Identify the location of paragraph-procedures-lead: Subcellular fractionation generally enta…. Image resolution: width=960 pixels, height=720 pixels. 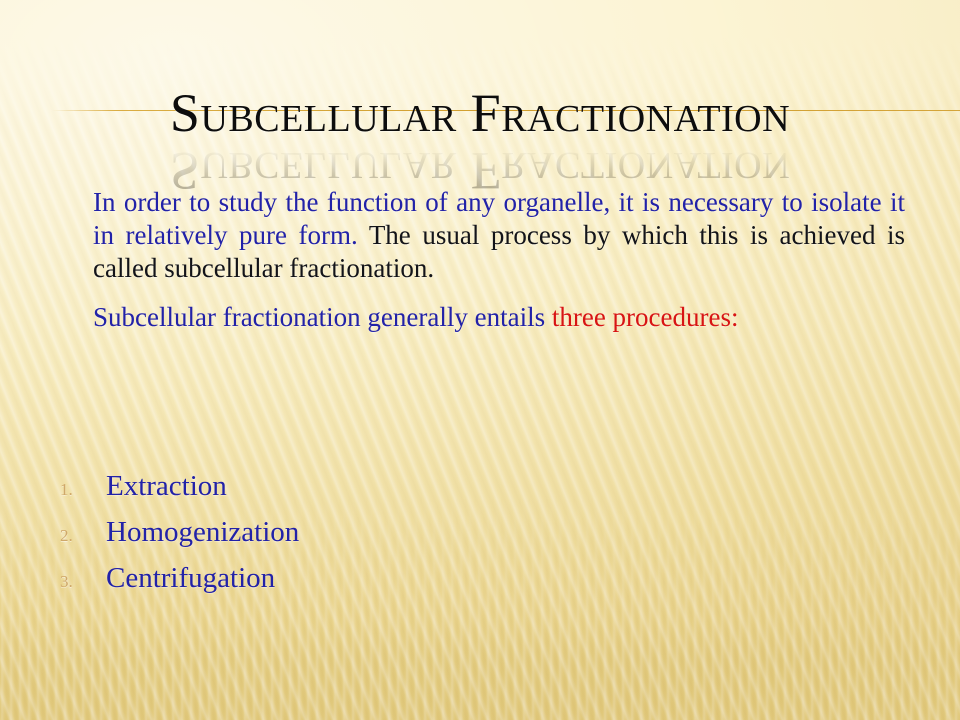
(499, 317).